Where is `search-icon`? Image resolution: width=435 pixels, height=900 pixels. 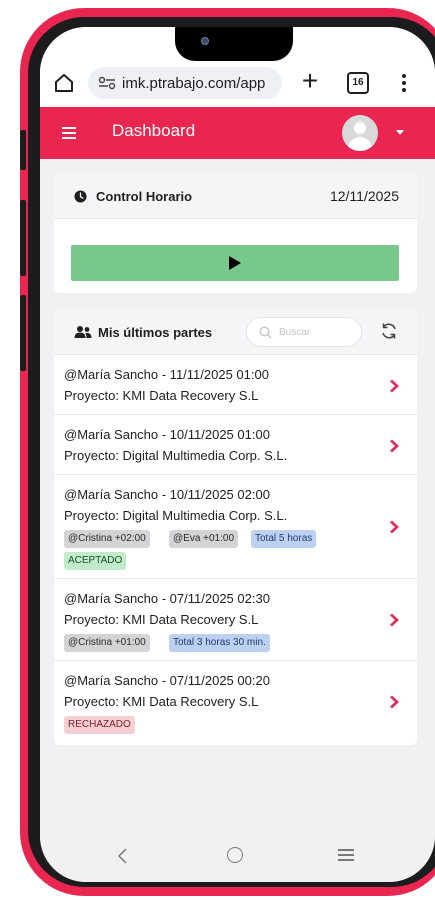 search-icon is located at coordinates (265, 332).